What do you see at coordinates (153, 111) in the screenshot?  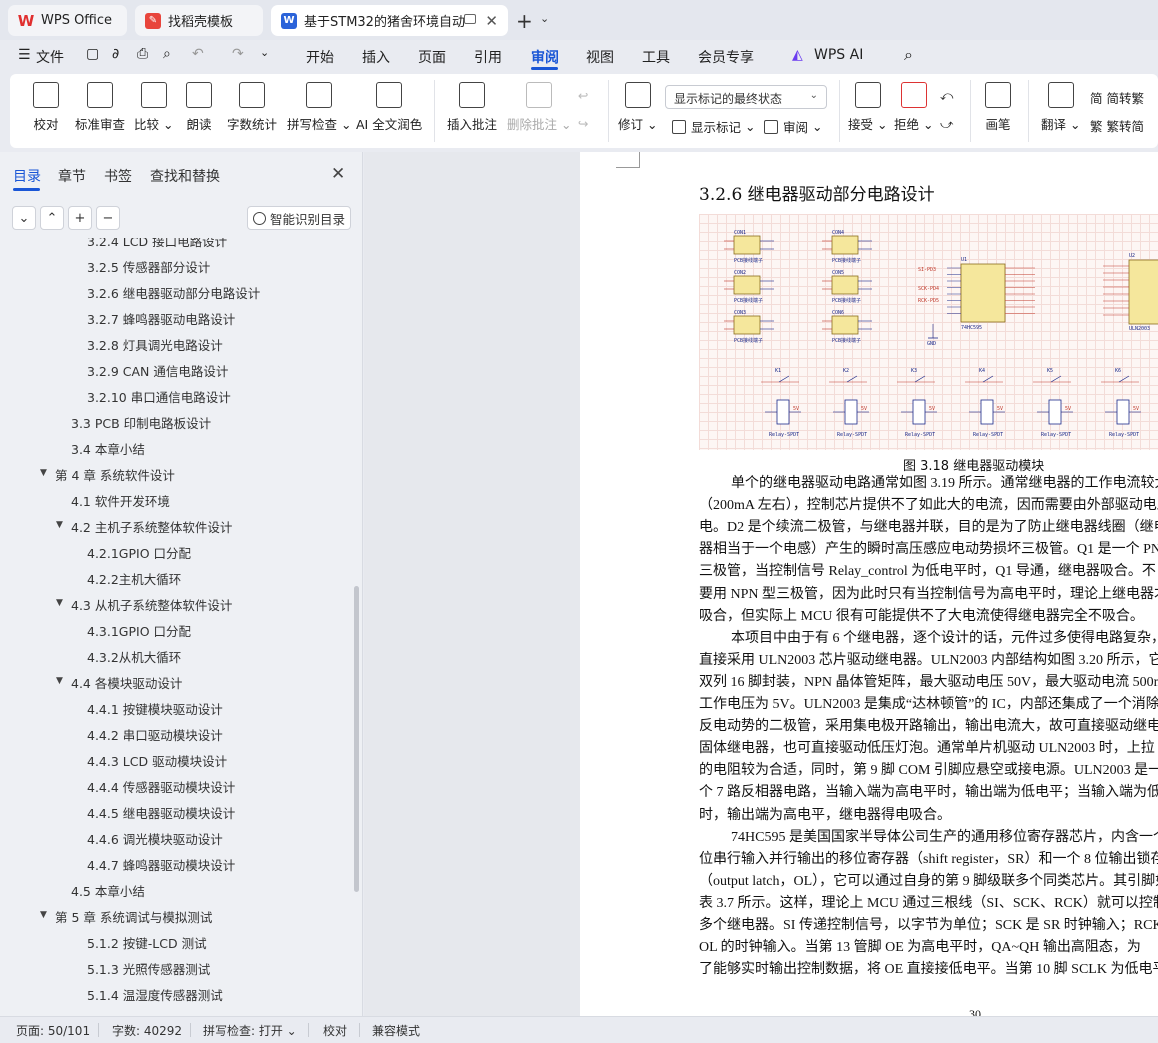 I see `compare-button: 比较 ⌄` at bounding box center [153, 111].